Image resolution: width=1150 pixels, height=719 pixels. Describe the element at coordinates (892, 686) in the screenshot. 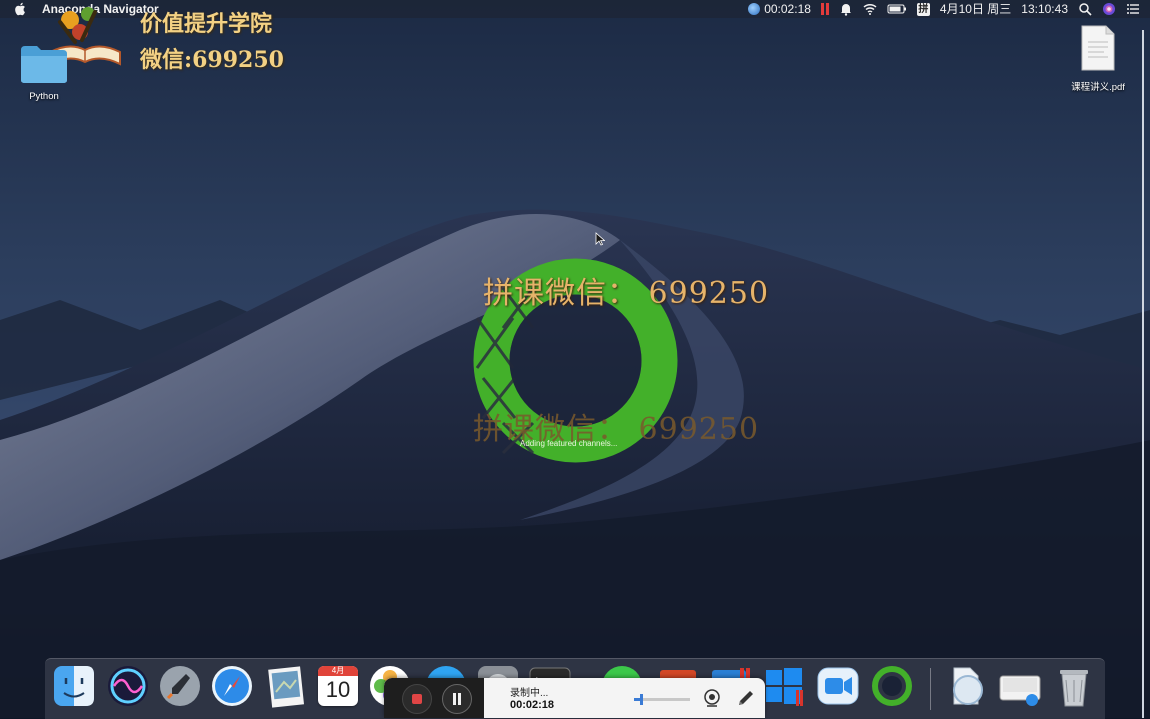

I see `anaconda-navigator-icon` at that location.